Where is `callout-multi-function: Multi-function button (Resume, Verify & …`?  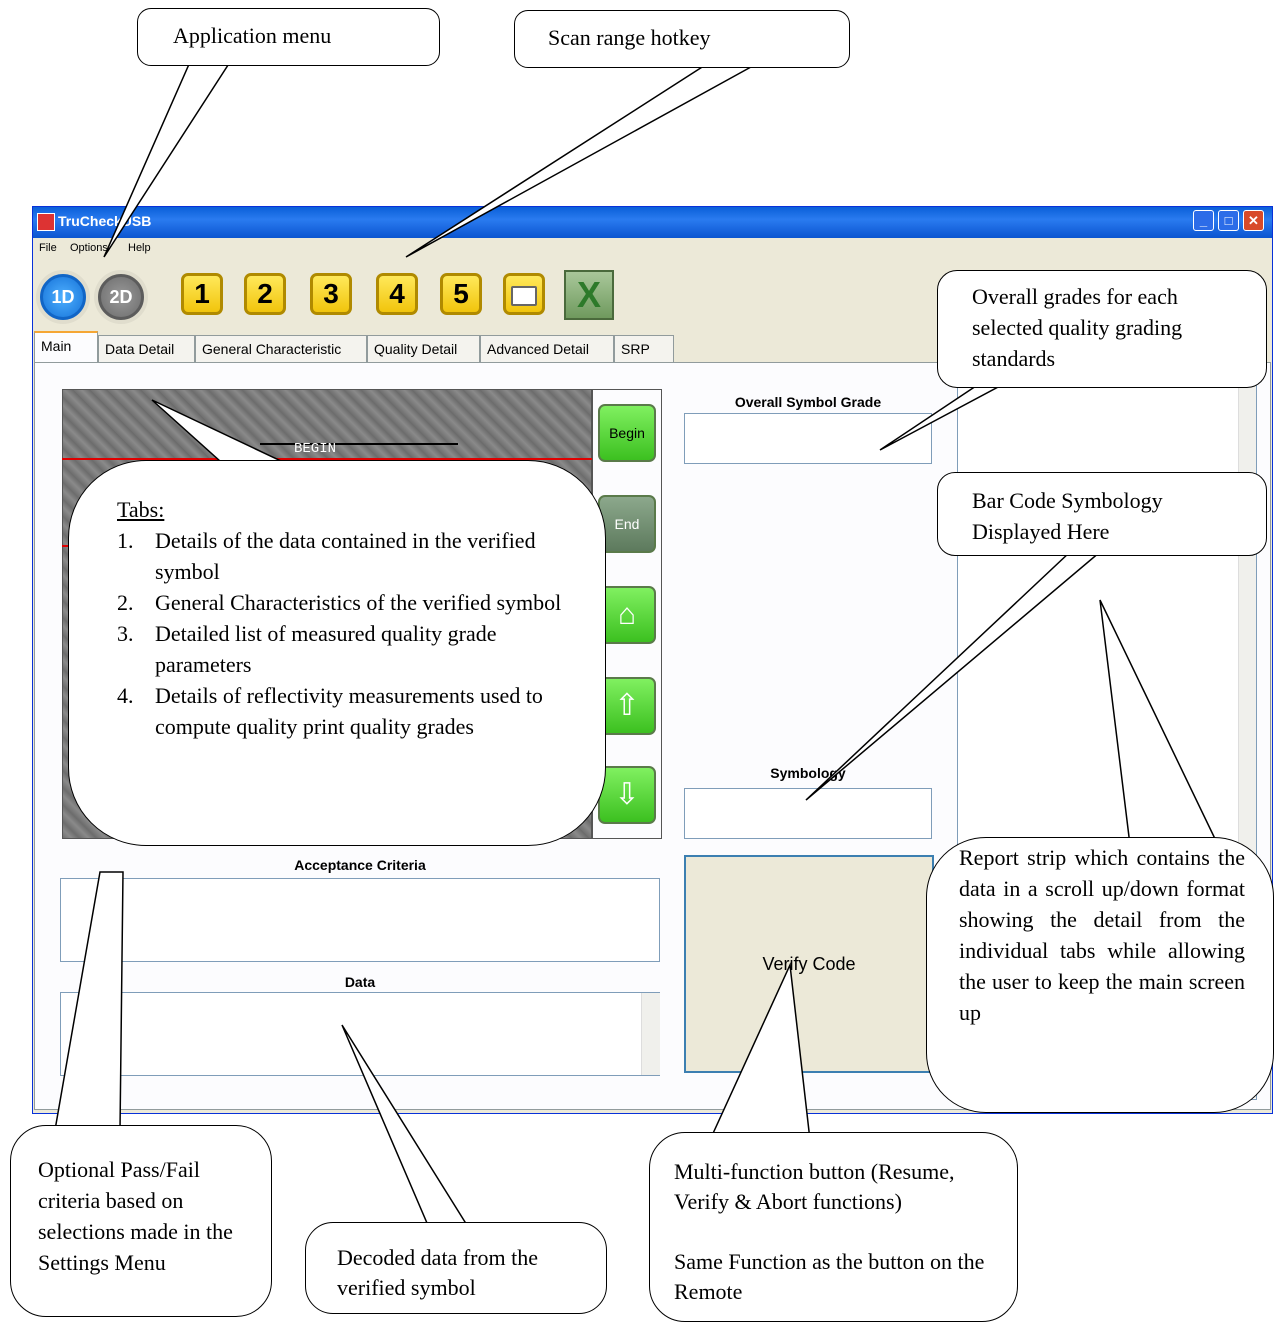
callout-multi-function: Multi-function button (Resume, Verify & … is located at coordinates (833, 1227).